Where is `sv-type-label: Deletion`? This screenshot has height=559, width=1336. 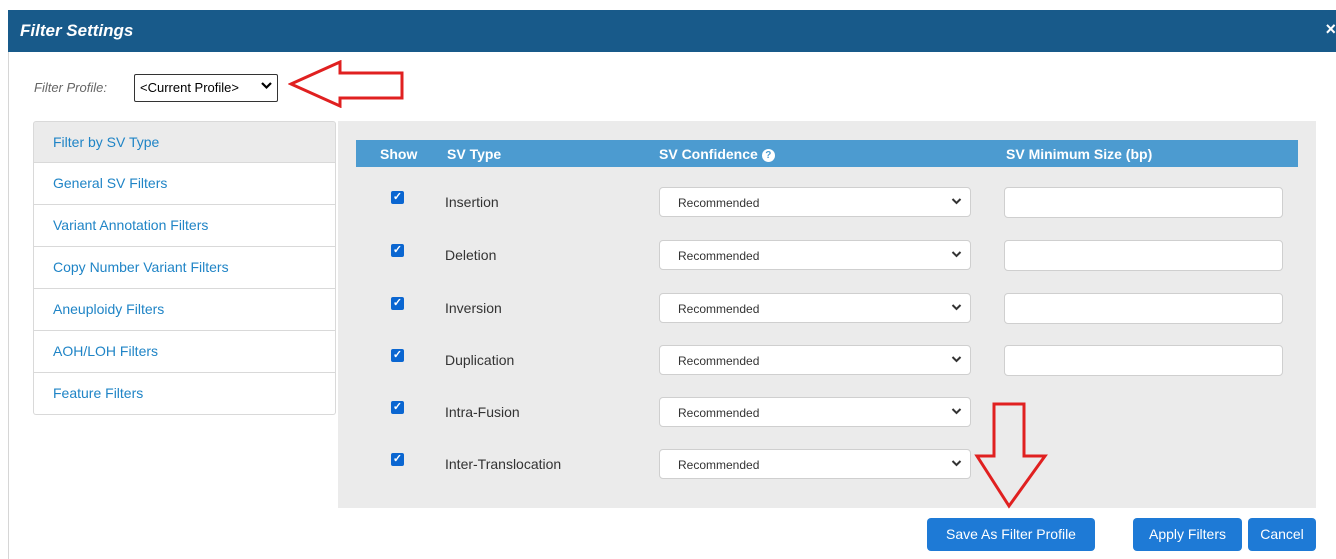 sv-type-label: Deletion is located at coordinates (471, 255).